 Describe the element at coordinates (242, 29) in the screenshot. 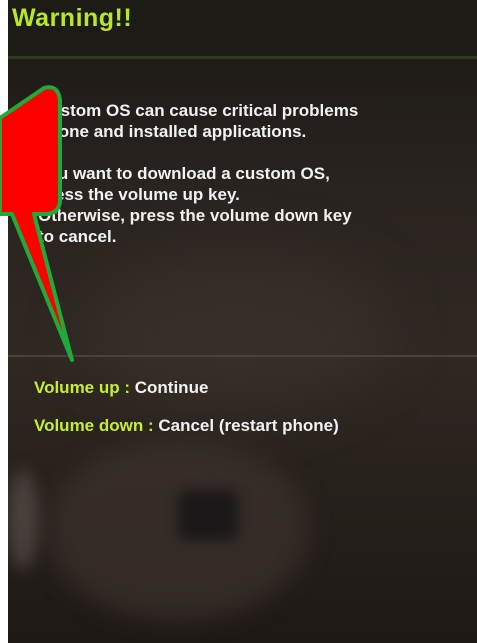

I see `warning-header: Warning!!` at that location.